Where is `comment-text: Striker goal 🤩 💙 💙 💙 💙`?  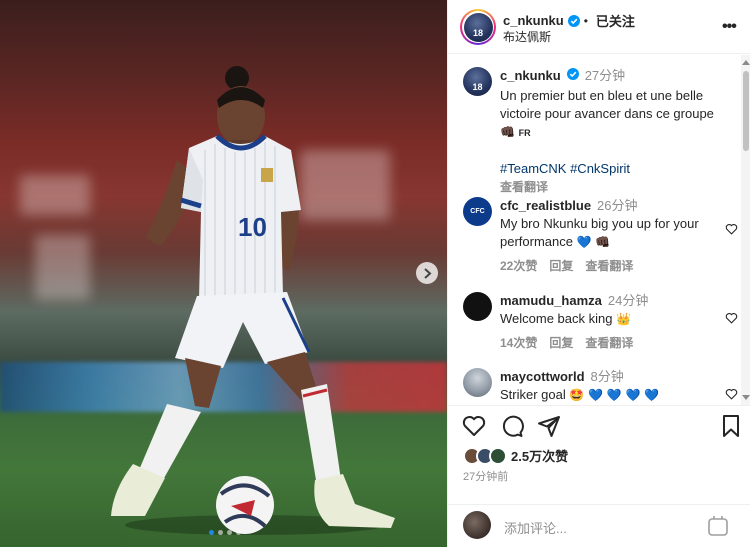 comment-text: Striker goal 🤩 💙 💙 💙 💙 is located at coordinates (580, 394).